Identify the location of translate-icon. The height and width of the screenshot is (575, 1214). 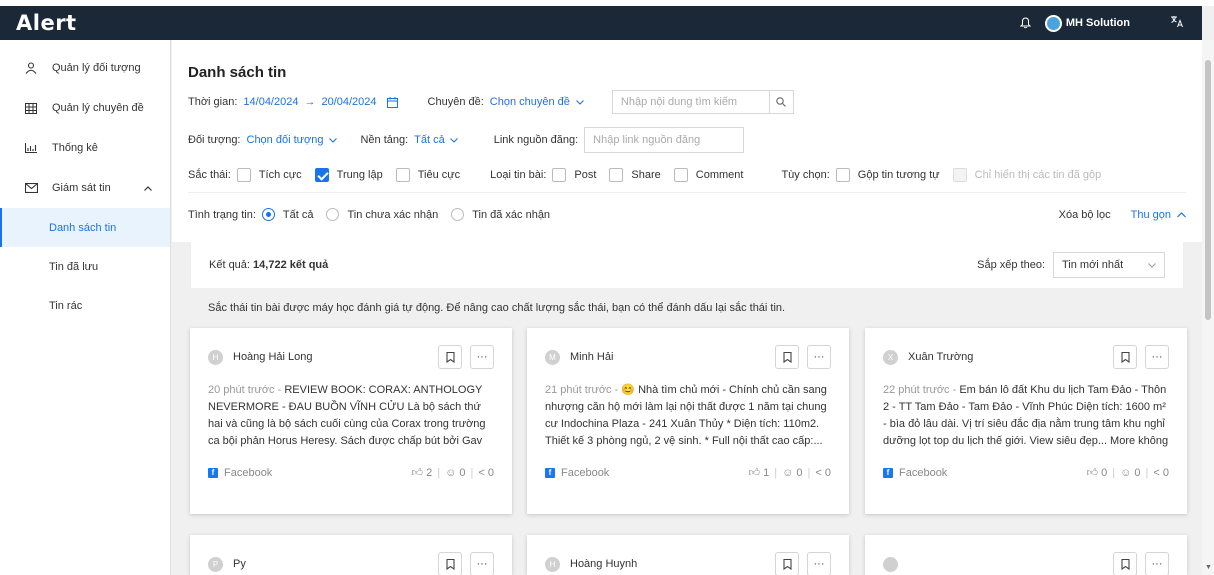
(1177, 23).